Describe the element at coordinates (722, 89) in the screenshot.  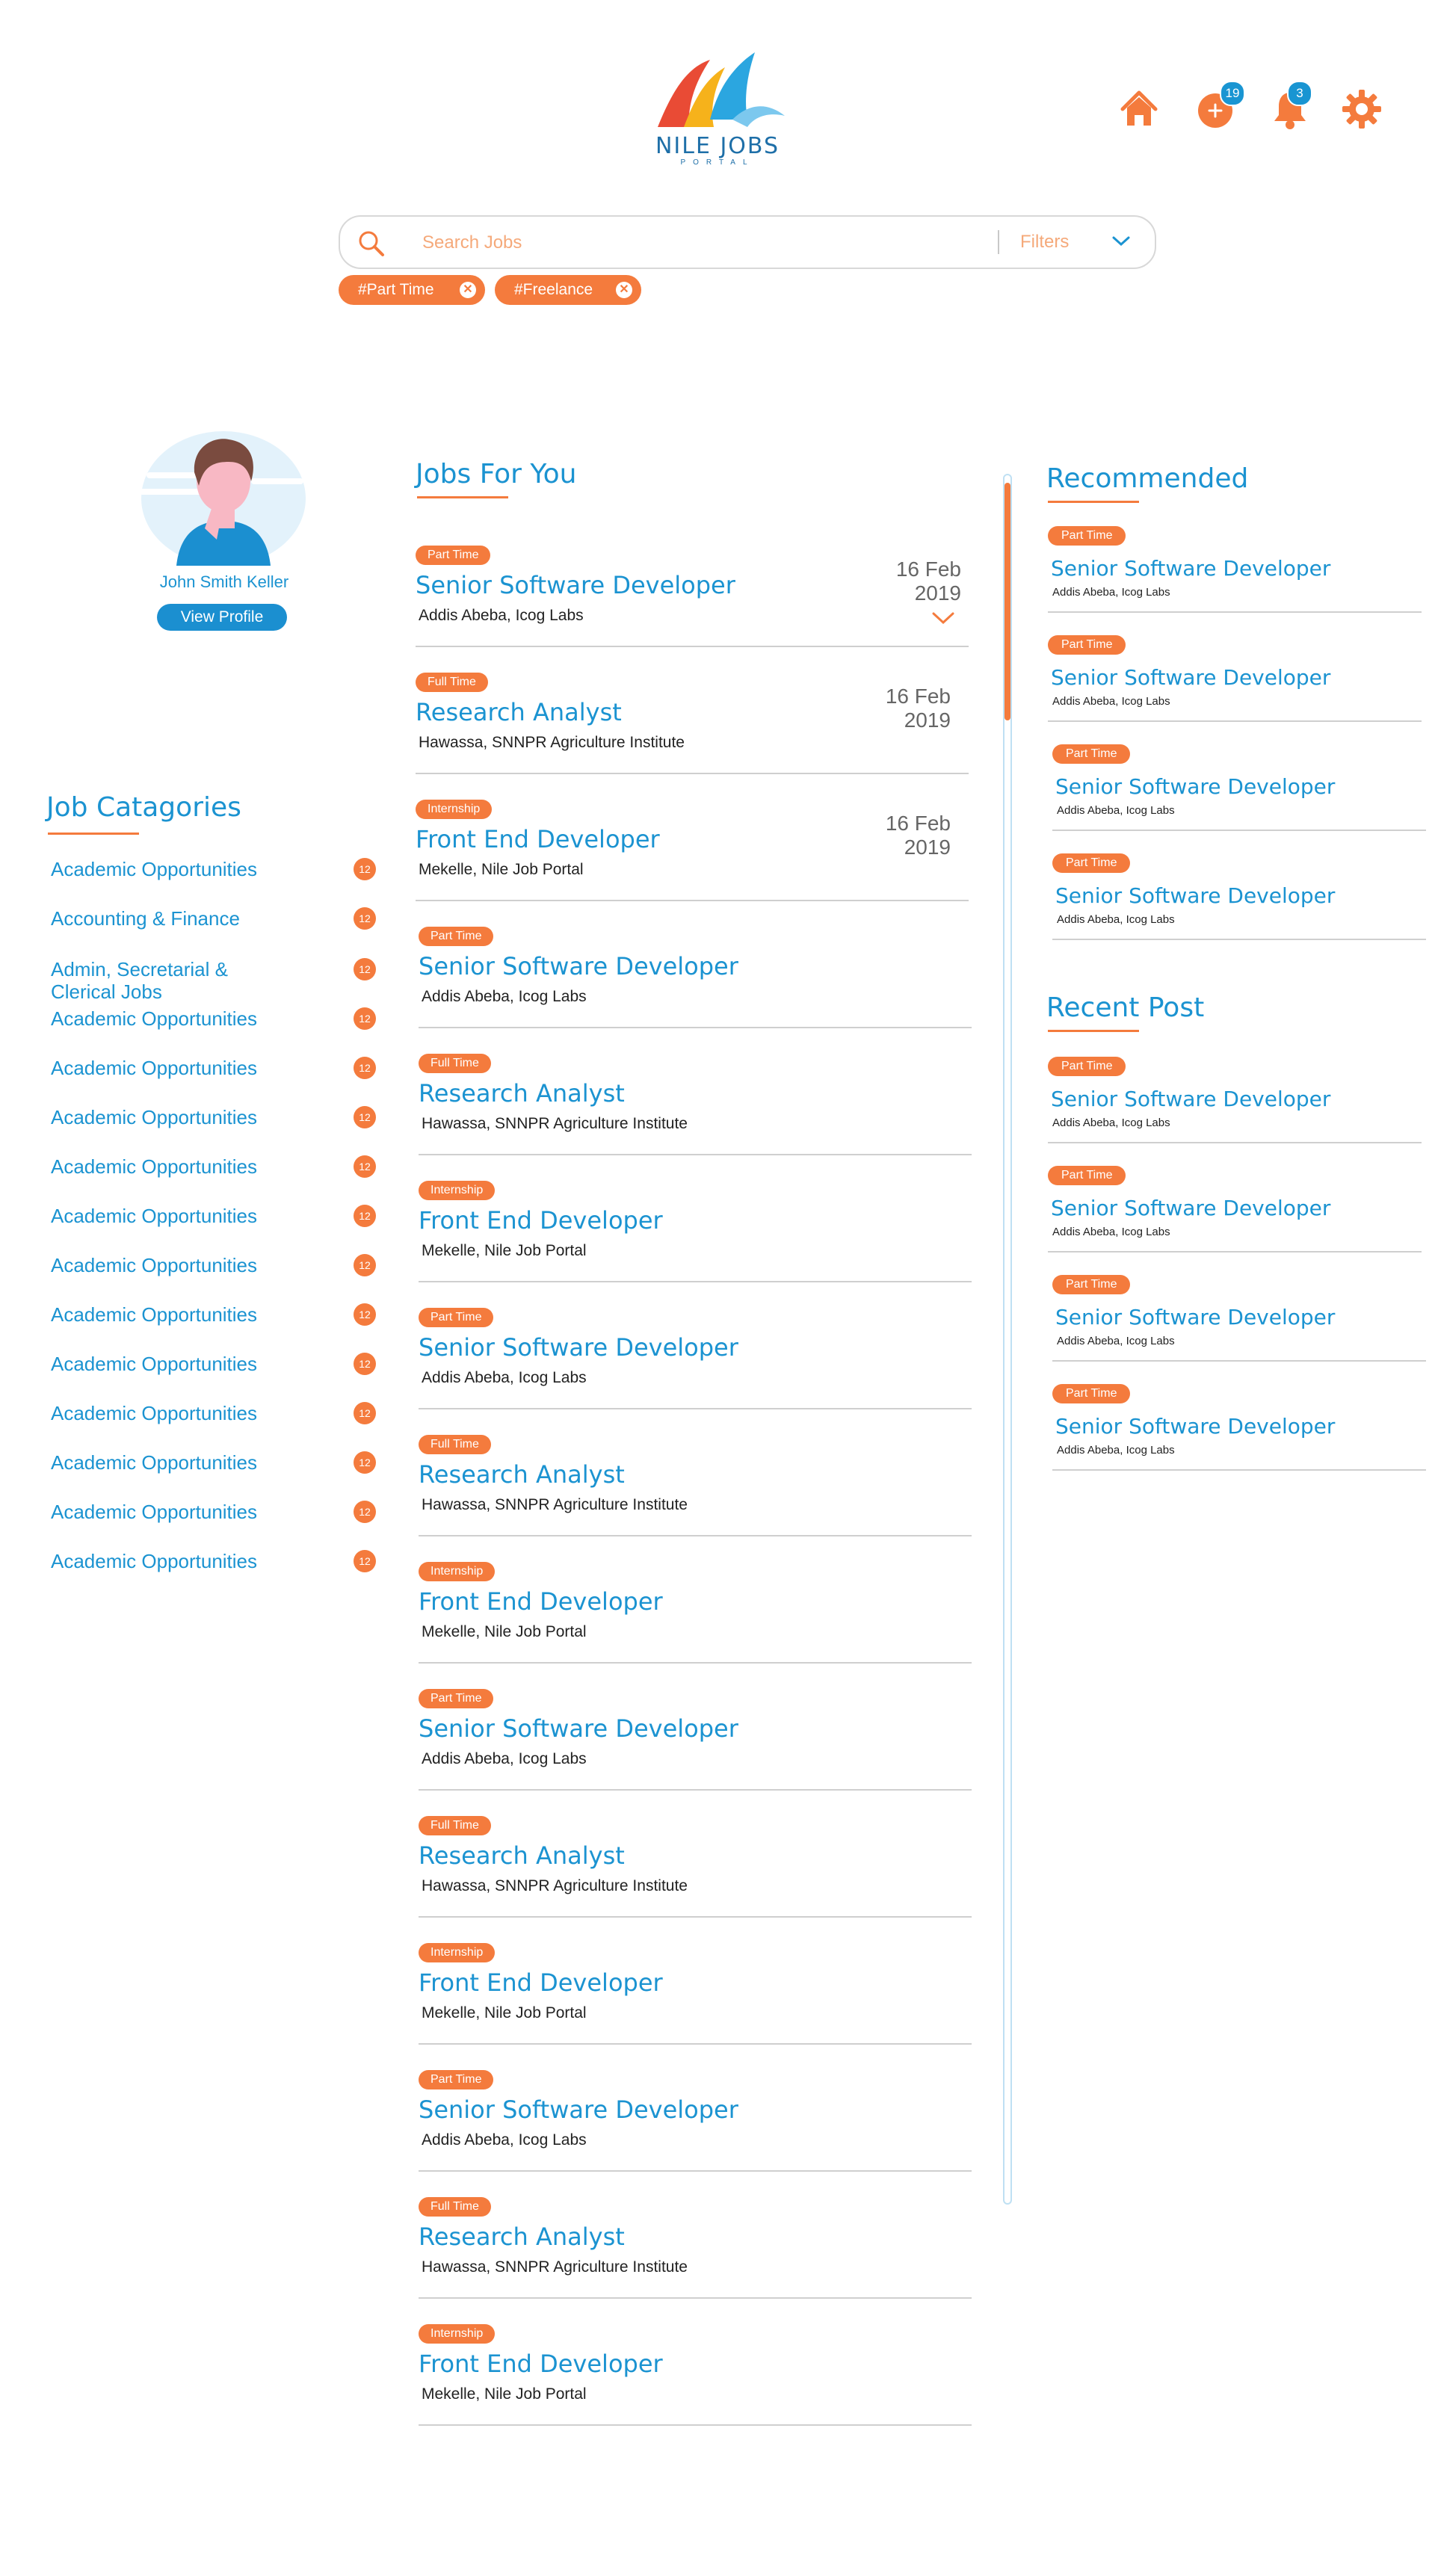
I see `logo-mark-icon` at that location.